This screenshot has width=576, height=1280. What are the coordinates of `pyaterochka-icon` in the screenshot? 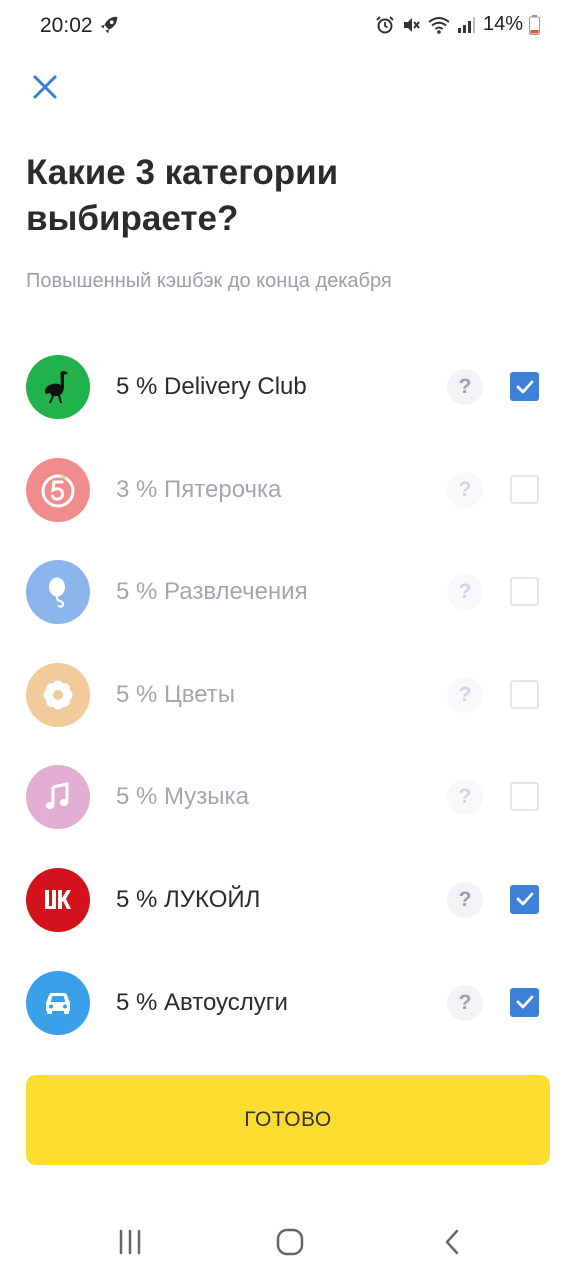 It's located at (58, 489).